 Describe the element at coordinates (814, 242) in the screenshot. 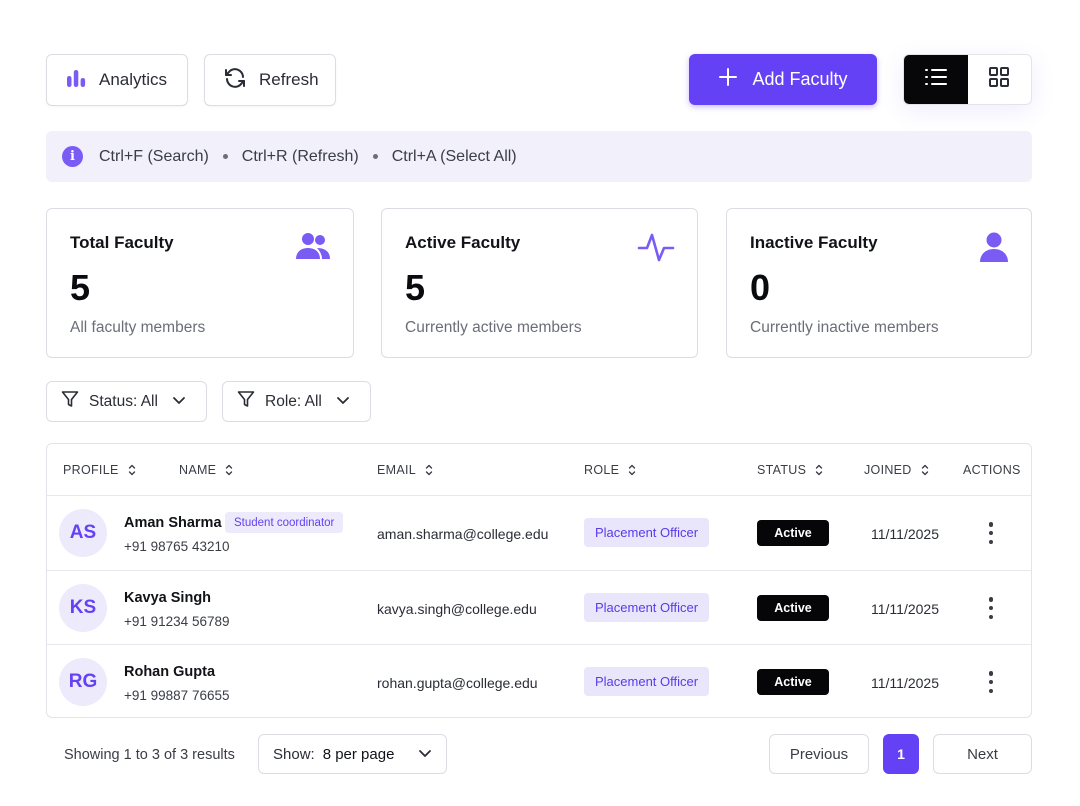

I see `stat-title: Inactive Faculty` at that location.